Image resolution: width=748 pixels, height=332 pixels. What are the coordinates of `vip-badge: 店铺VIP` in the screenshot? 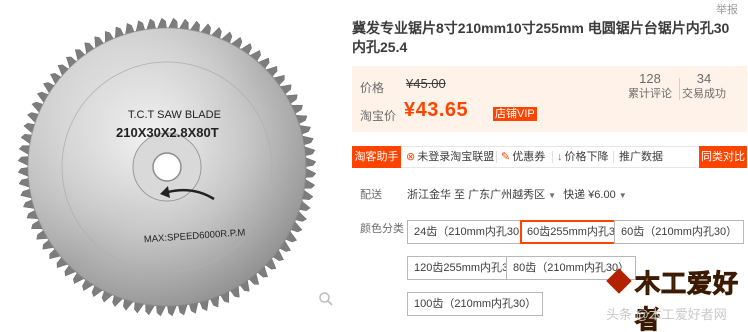 It's located at (515, 114).